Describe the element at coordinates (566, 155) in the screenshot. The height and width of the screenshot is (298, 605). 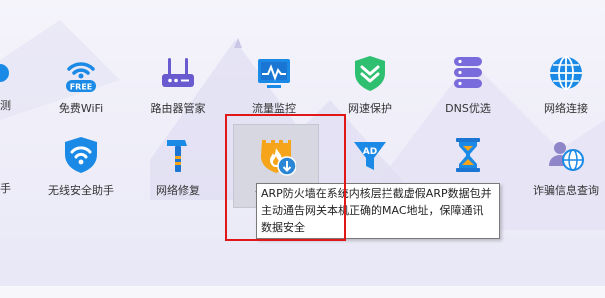
I see `fraud-globe-icon` at that location.